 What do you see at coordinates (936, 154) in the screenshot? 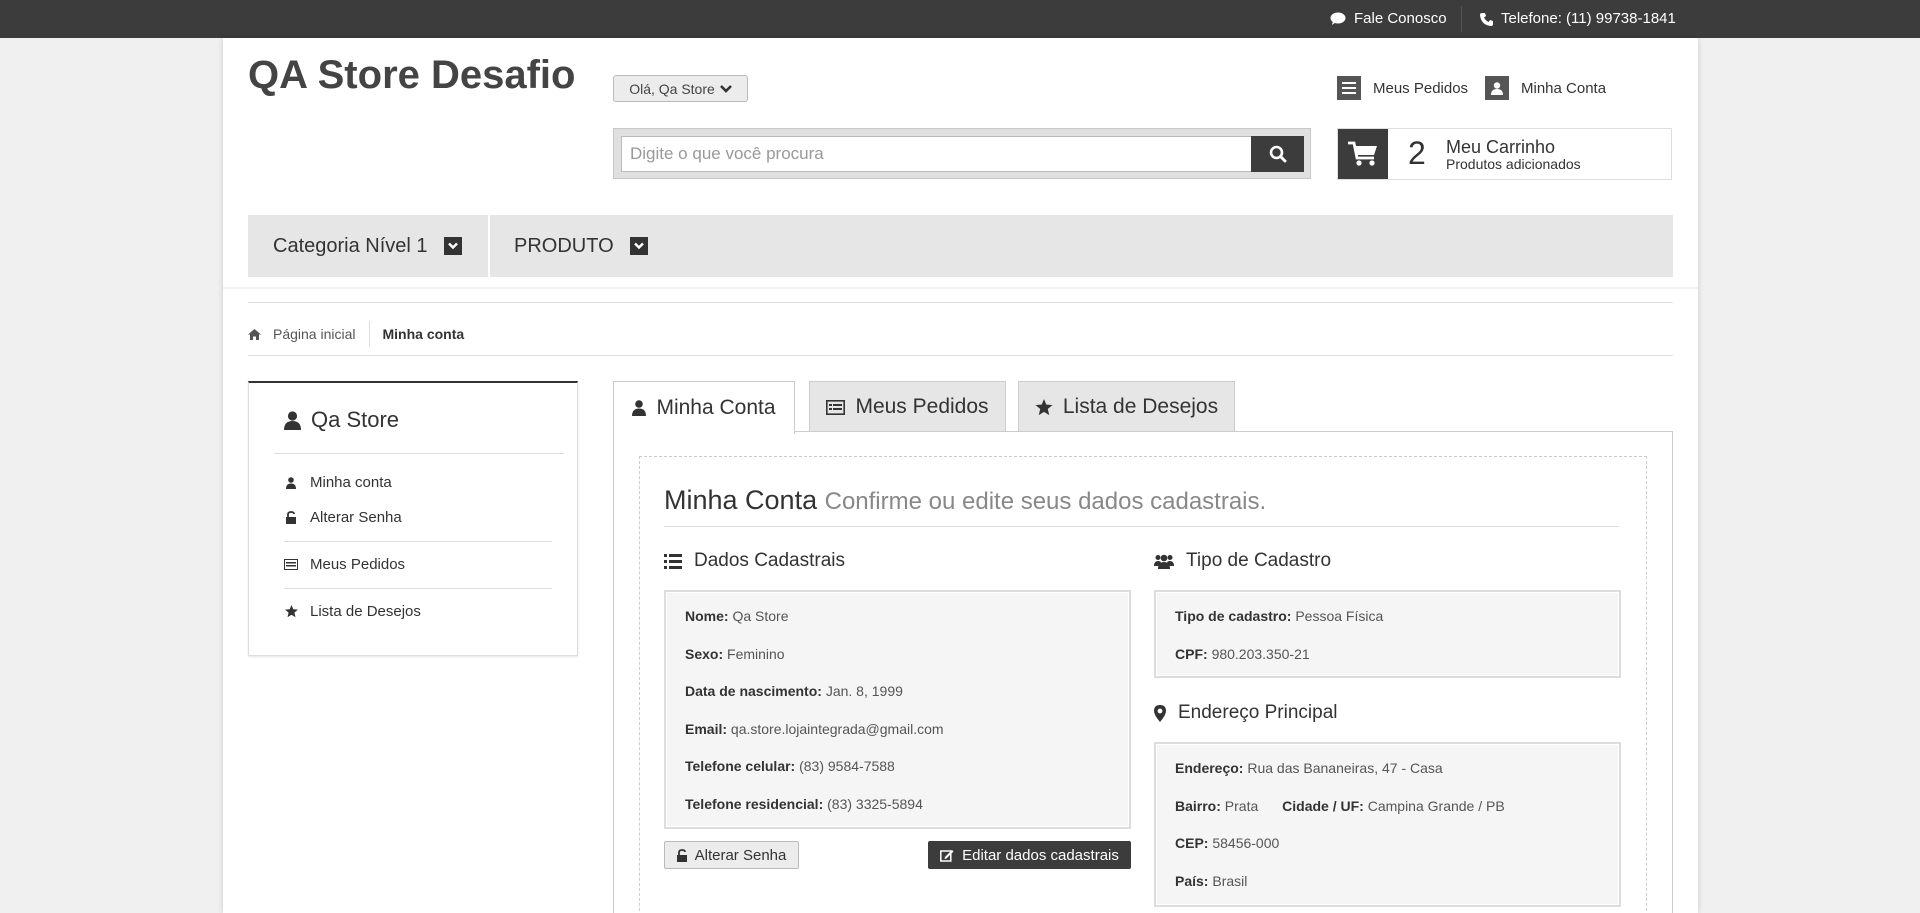
I see `search-input` at bounding box center [936, 154].